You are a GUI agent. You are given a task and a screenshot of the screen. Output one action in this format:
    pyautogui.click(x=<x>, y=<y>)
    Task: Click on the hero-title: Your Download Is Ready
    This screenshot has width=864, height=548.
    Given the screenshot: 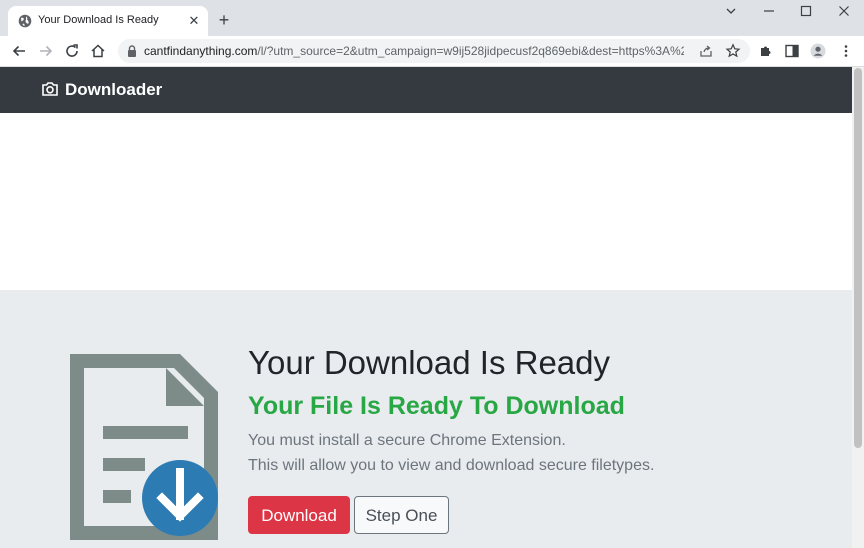 What is the action you would take?
    pyautogui.click(x=429, y=362)
    